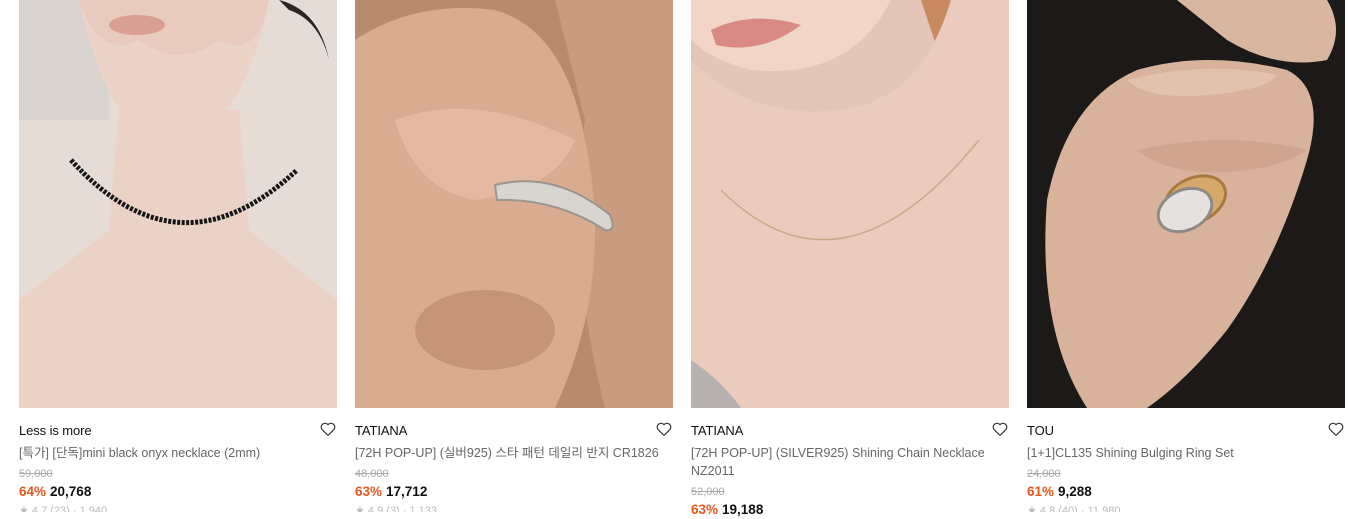  I want to click on product-name: [72H POP-UP] (실버925) 스타 패턴 데일리 반지 CR1826, so click(514, 453).